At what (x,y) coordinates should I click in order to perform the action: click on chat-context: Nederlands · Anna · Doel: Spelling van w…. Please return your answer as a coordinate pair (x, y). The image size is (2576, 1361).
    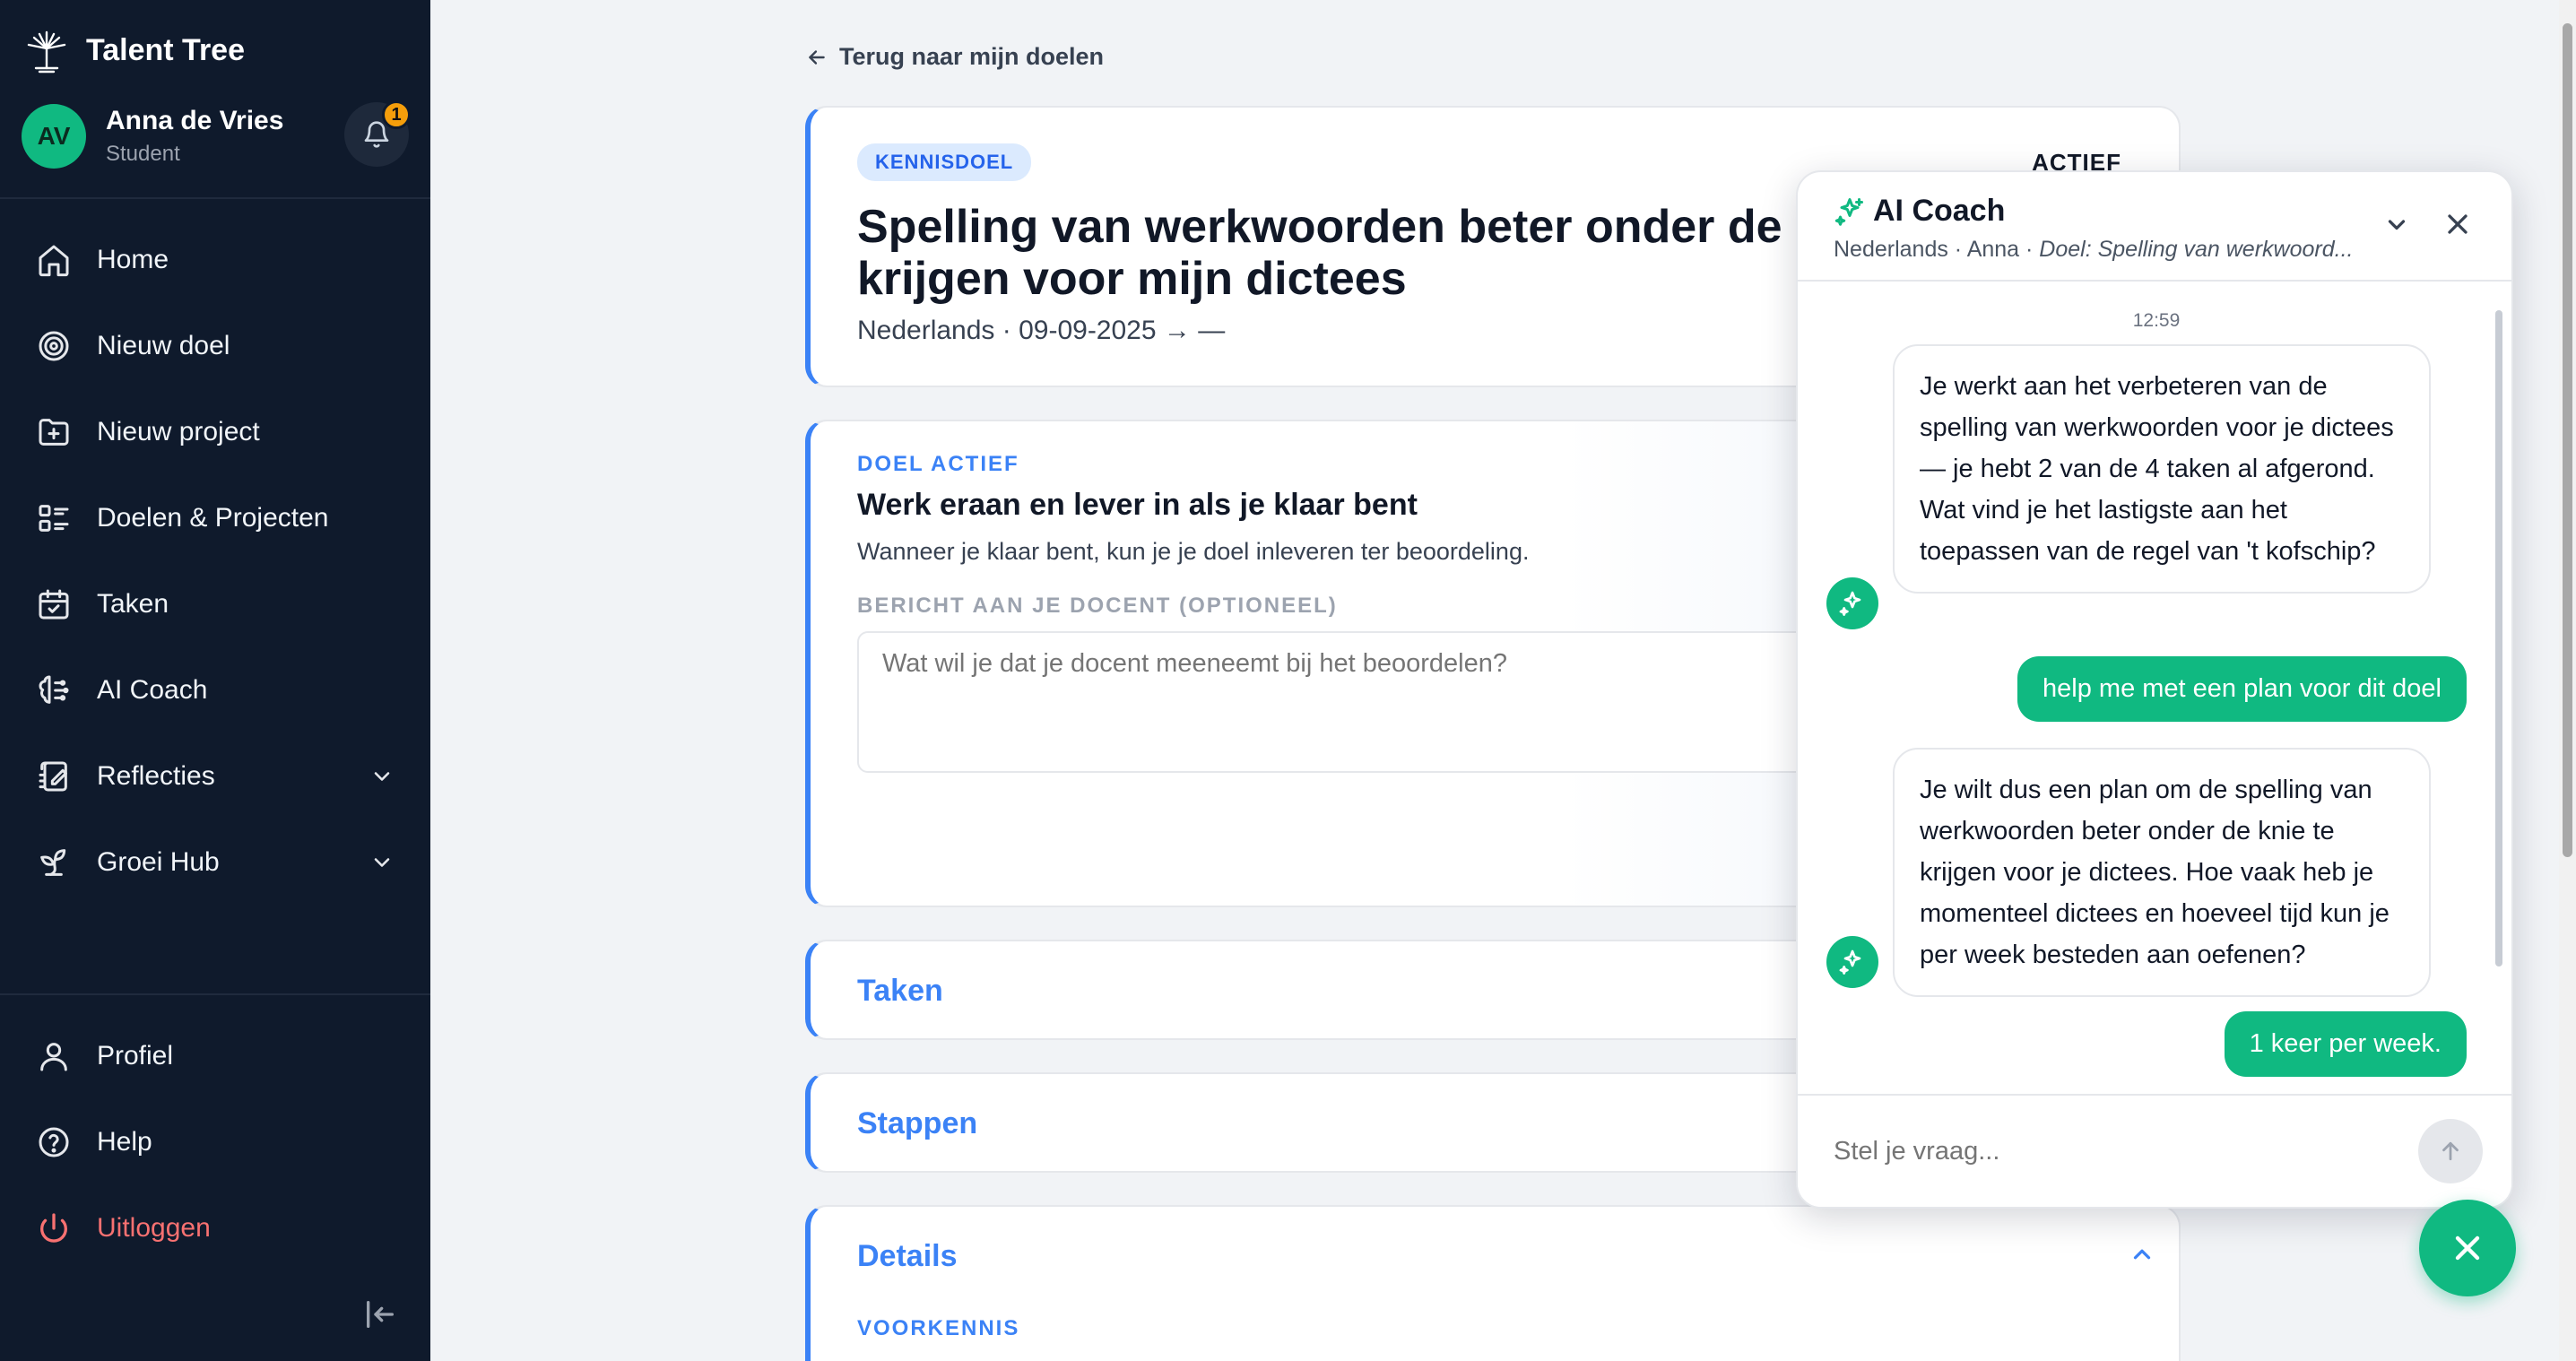
    Looking at the image, I should click on (2112, 250).